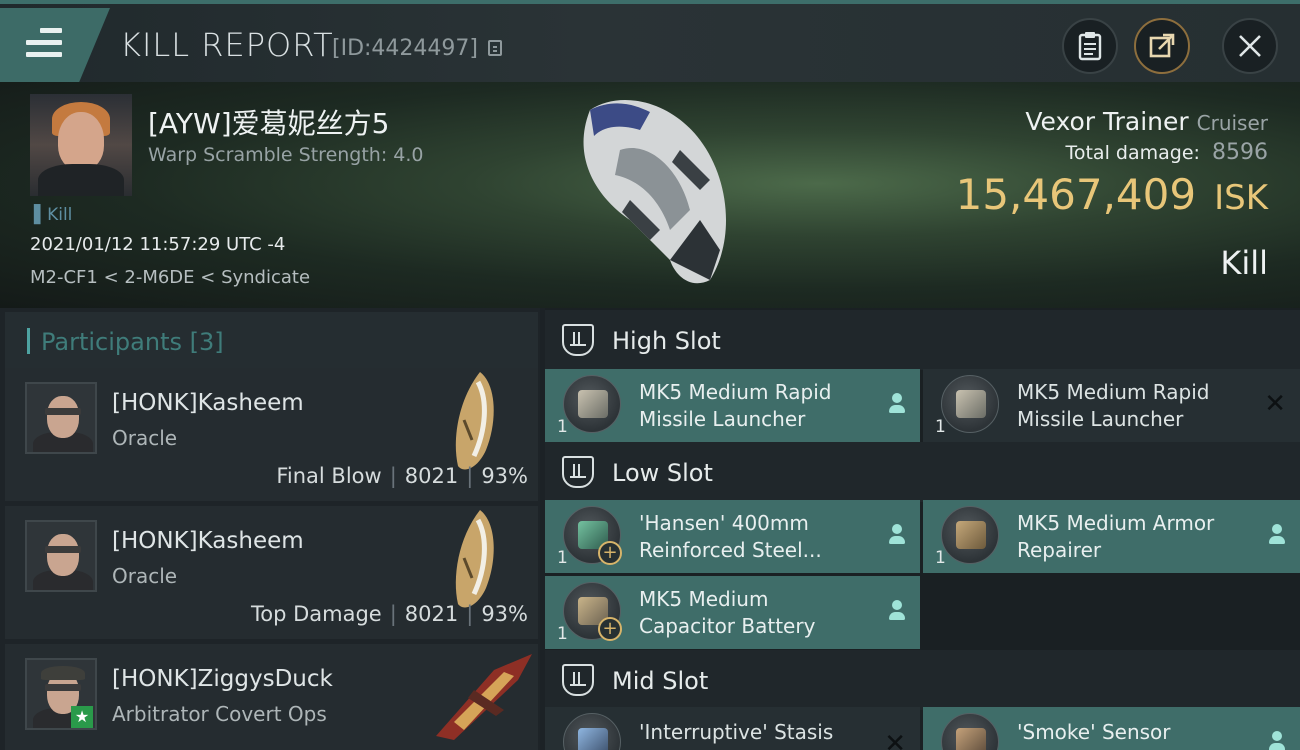 This screenshot has height=750, width=1300. What do you see at coordinates (81, 145) in the screenshot?
I see `victim-portrait` at bounding box center [81, 145].